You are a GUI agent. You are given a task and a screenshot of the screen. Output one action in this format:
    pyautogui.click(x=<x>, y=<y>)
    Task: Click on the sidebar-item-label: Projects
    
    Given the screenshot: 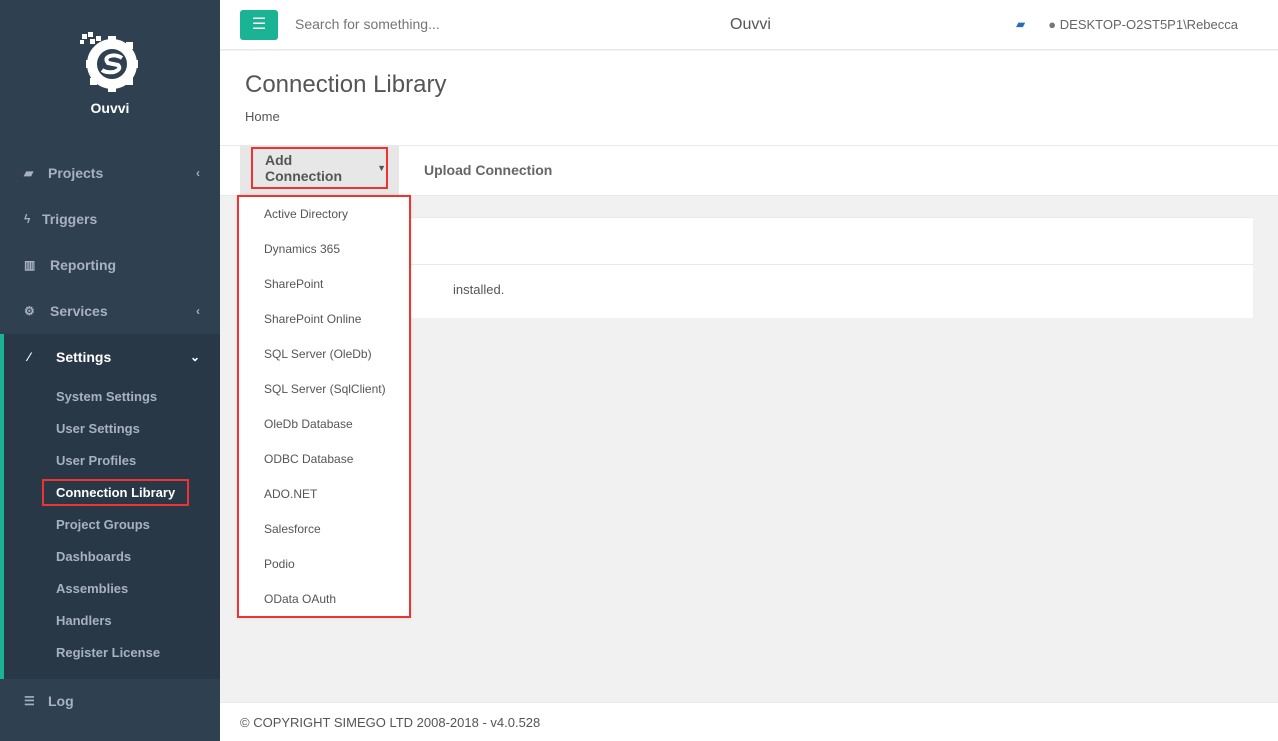 What is the action you would take?
    pyautogui.click(x=76, y=173)
    